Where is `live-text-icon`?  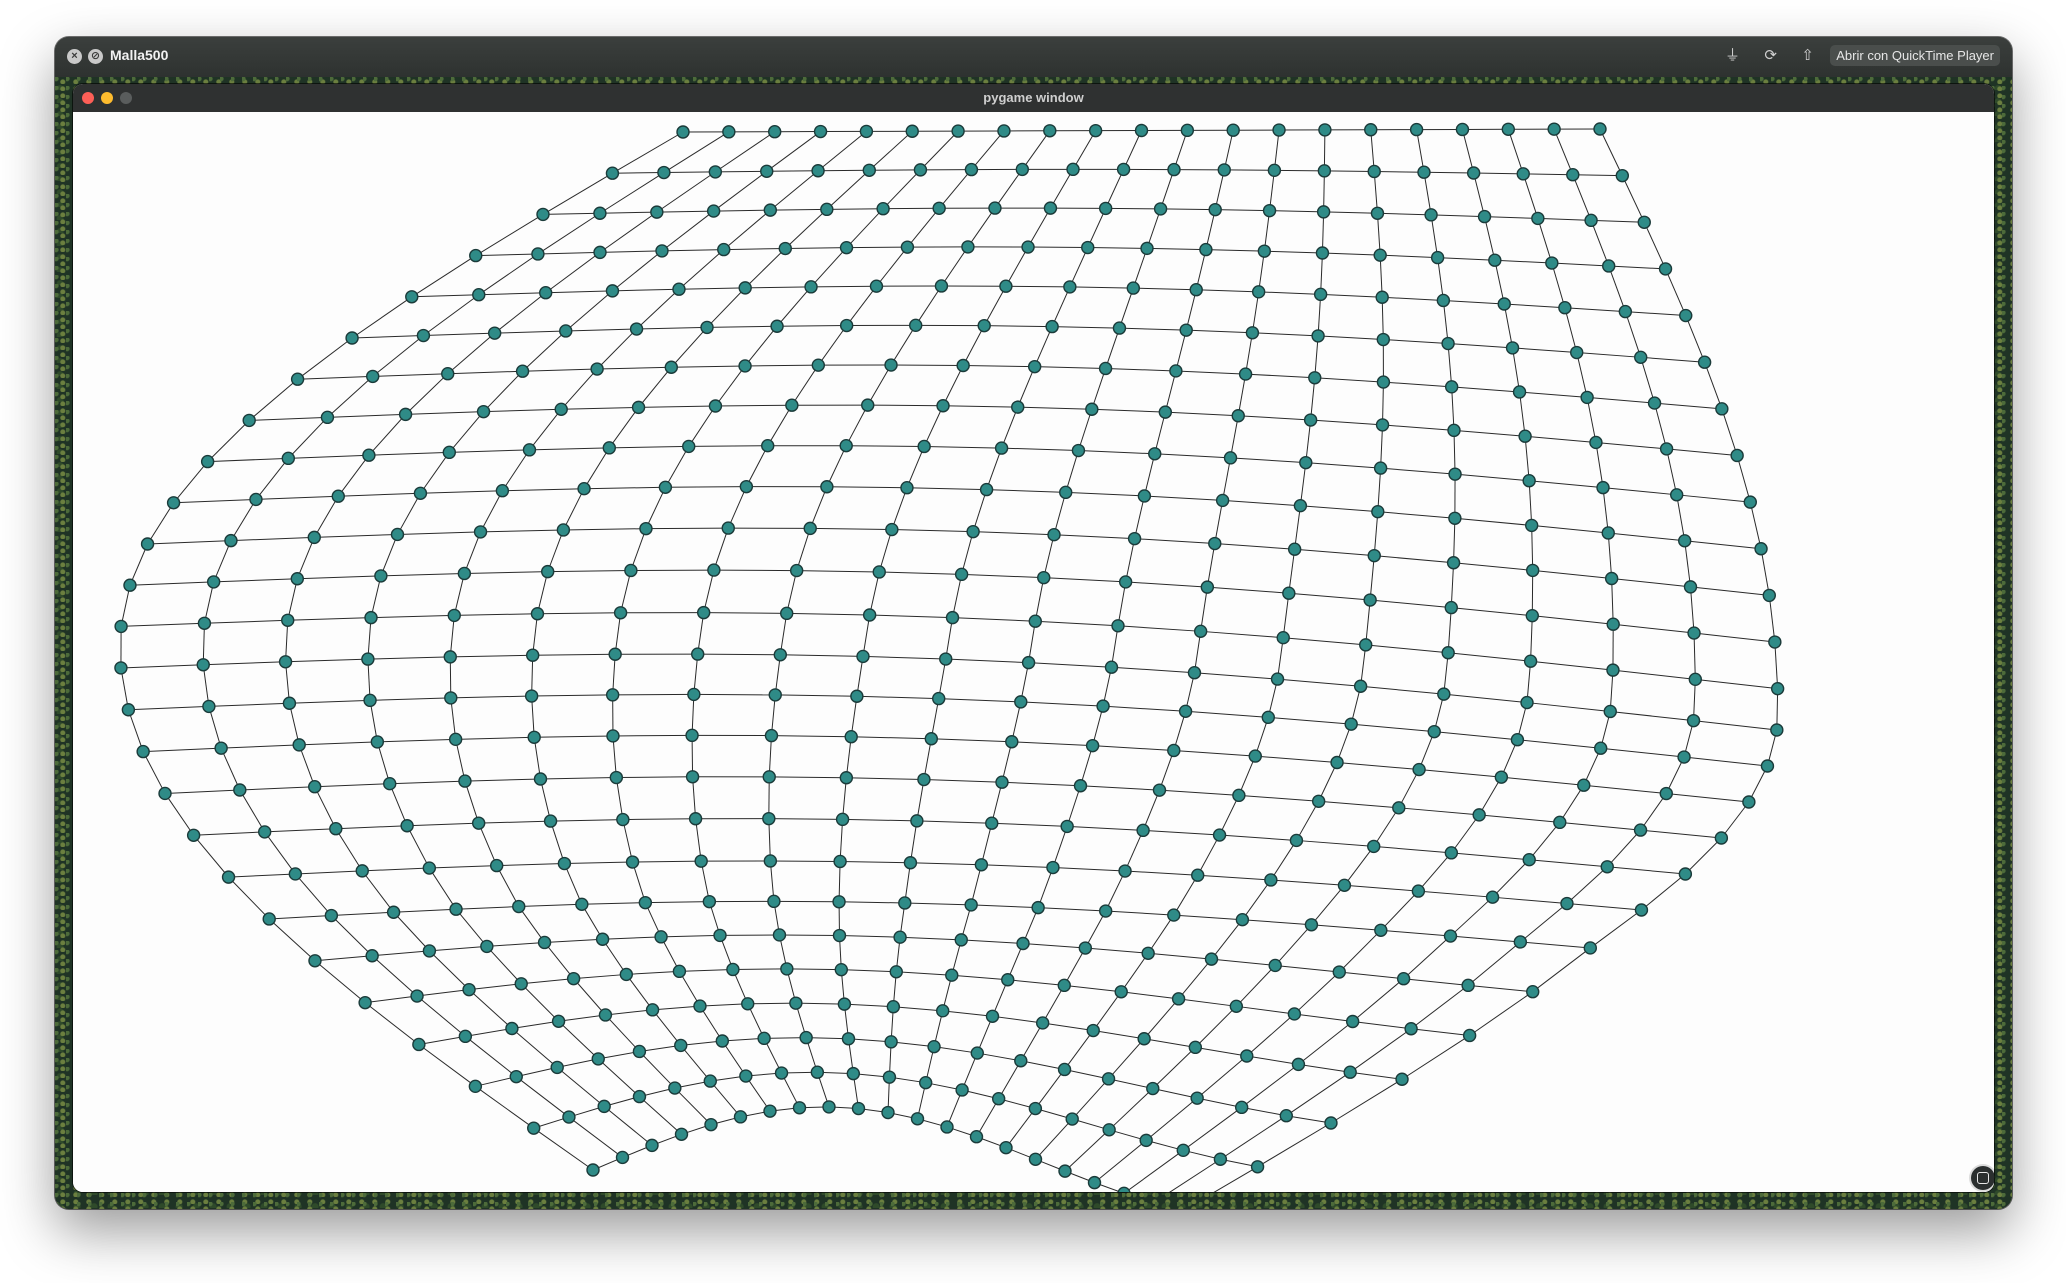
live-text-icon is located at coordinates (1982, 1178).